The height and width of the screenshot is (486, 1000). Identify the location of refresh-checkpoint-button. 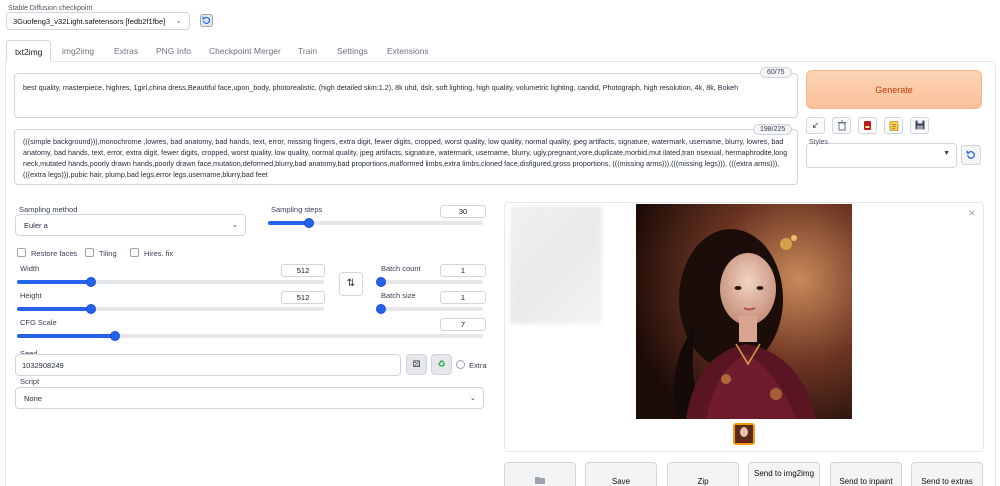
(206, 20).